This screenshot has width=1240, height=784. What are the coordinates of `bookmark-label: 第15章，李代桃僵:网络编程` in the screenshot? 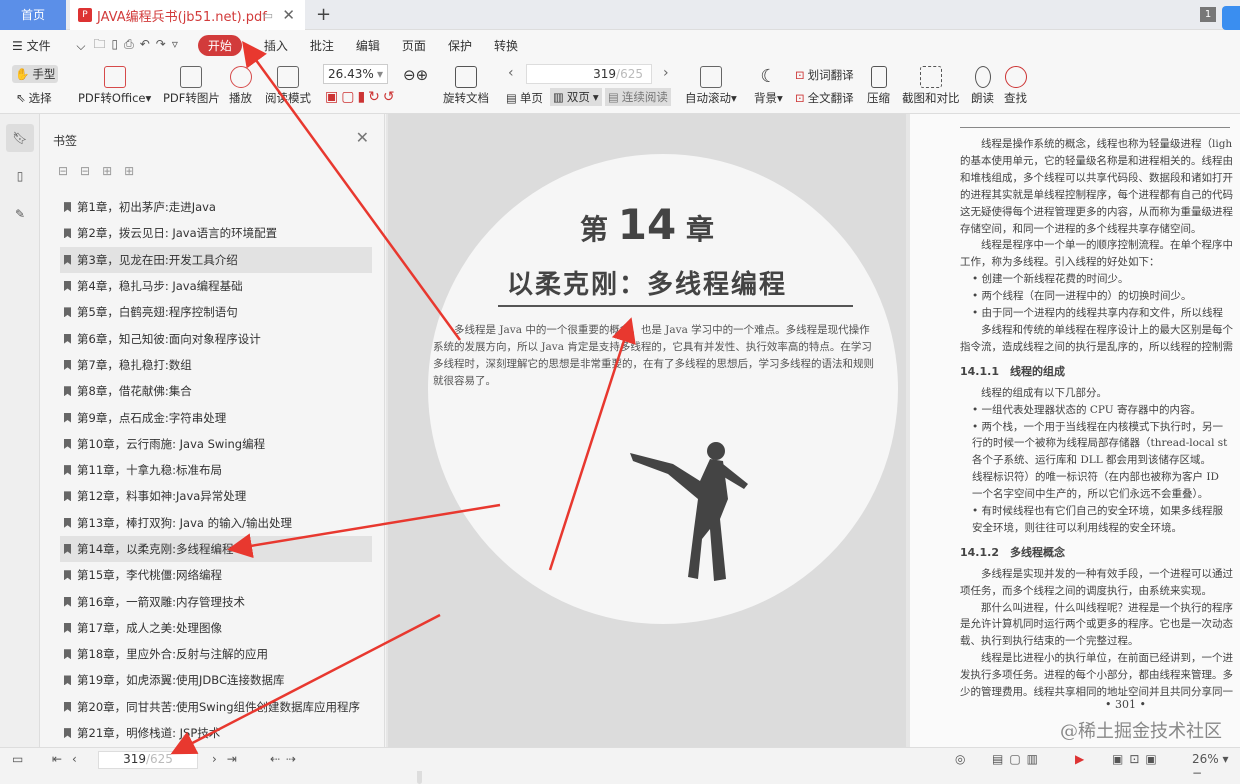 It's located at (150, 575).